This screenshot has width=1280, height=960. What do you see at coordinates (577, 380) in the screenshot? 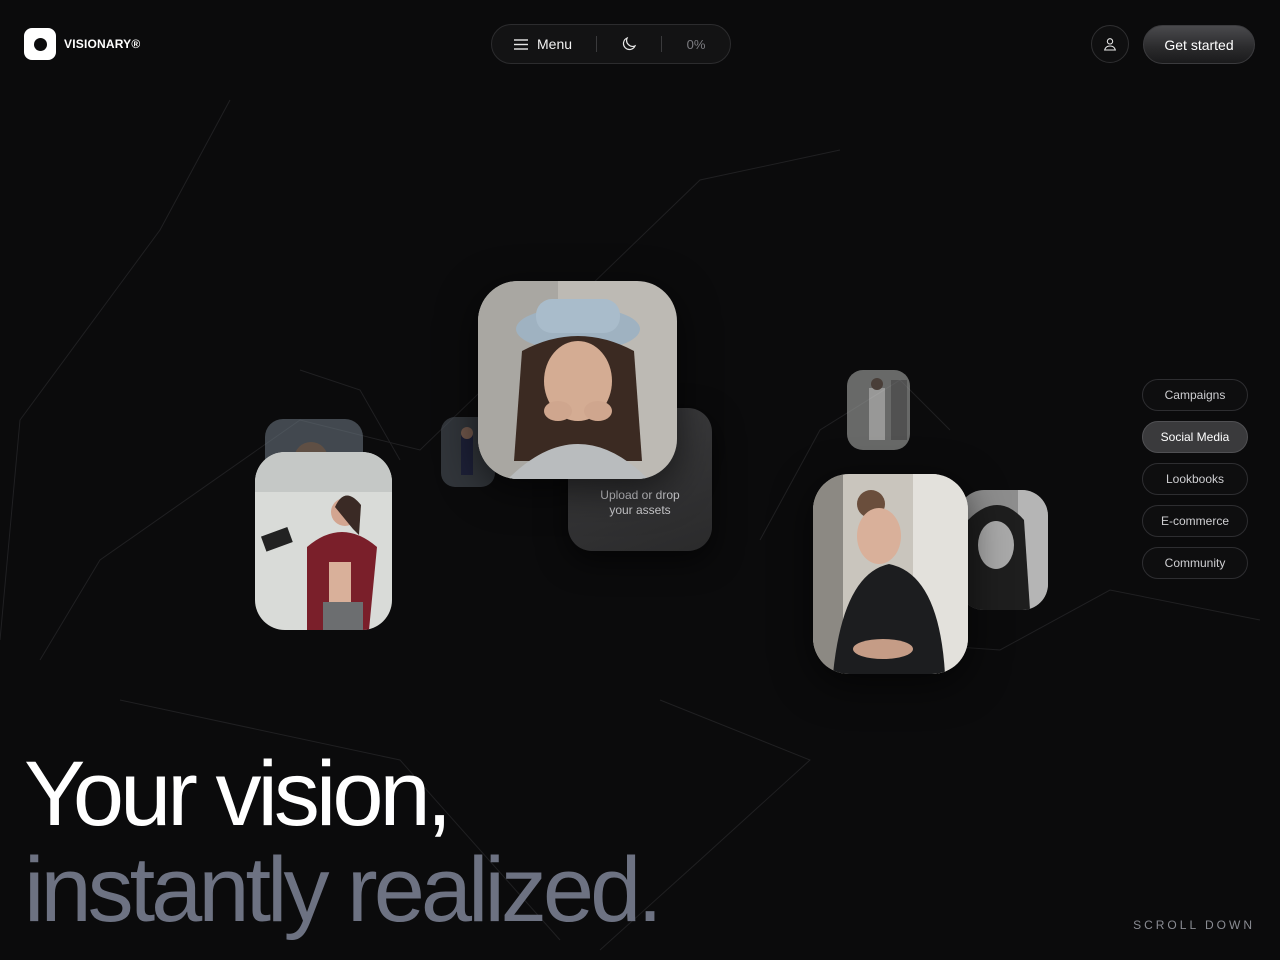
I see `photo-card-blue-hat` at bounding box center [577, 380].